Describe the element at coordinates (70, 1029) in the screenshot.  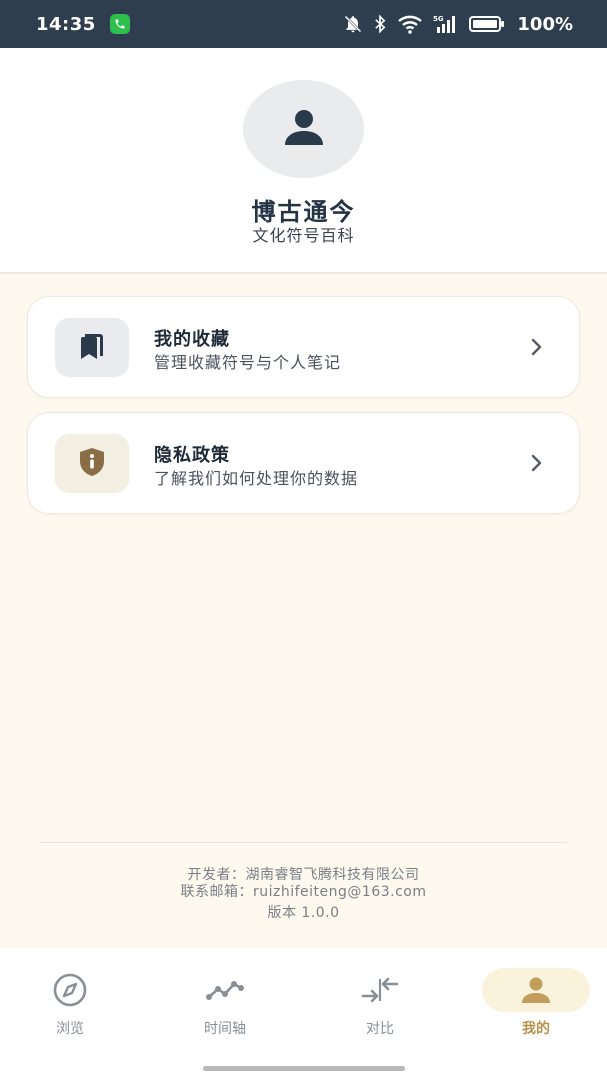
I see `nav-label-browse: 浏览` at that location.